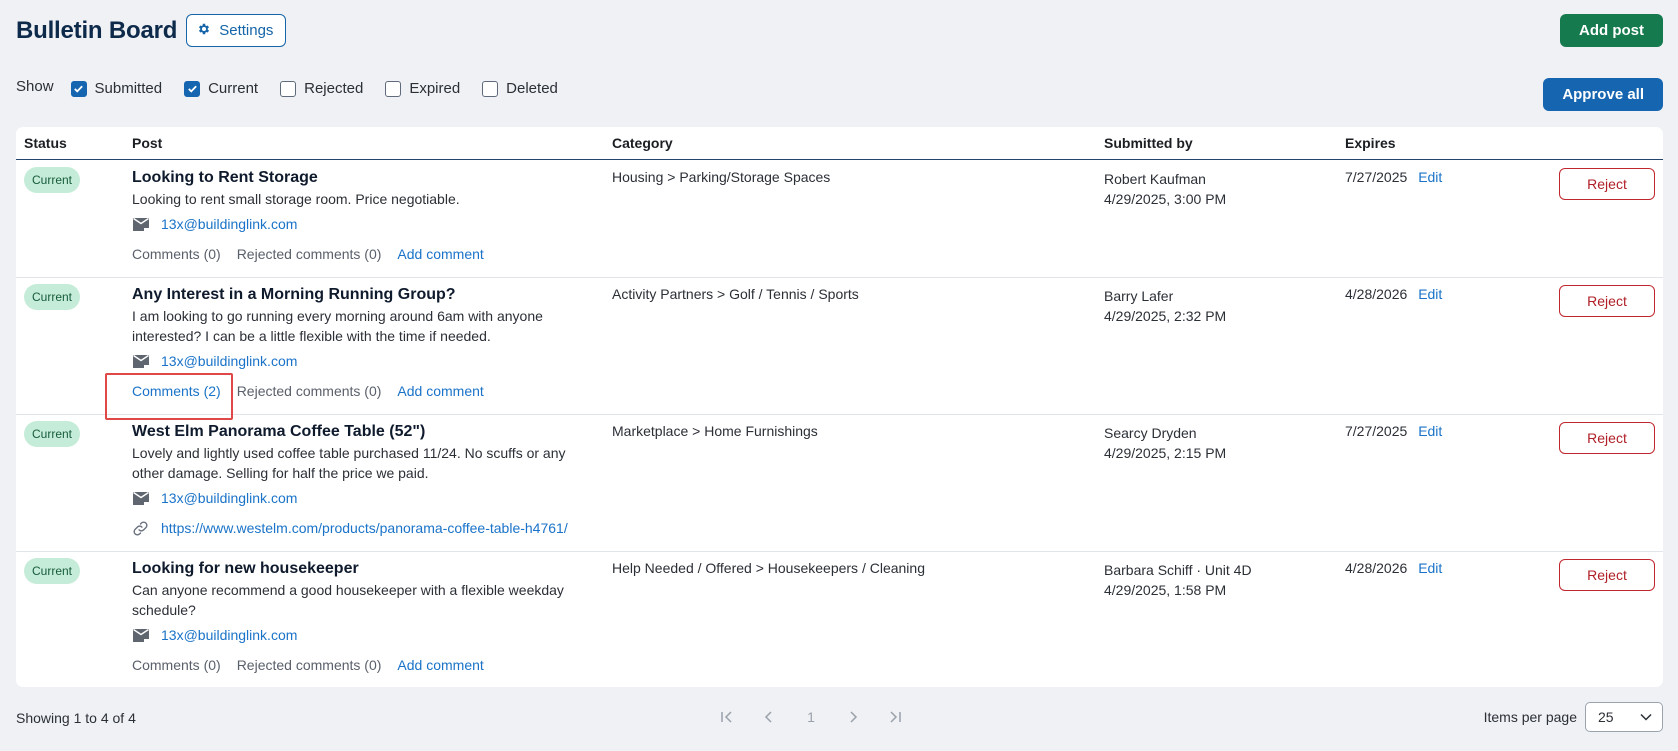 Image resolution: width=1678 pixels, height=751 pixels. What do you see at coordinates (176, 391) in the screenshot?
I see `comments-link: Comments (2)` at bounding box center [176, 391].